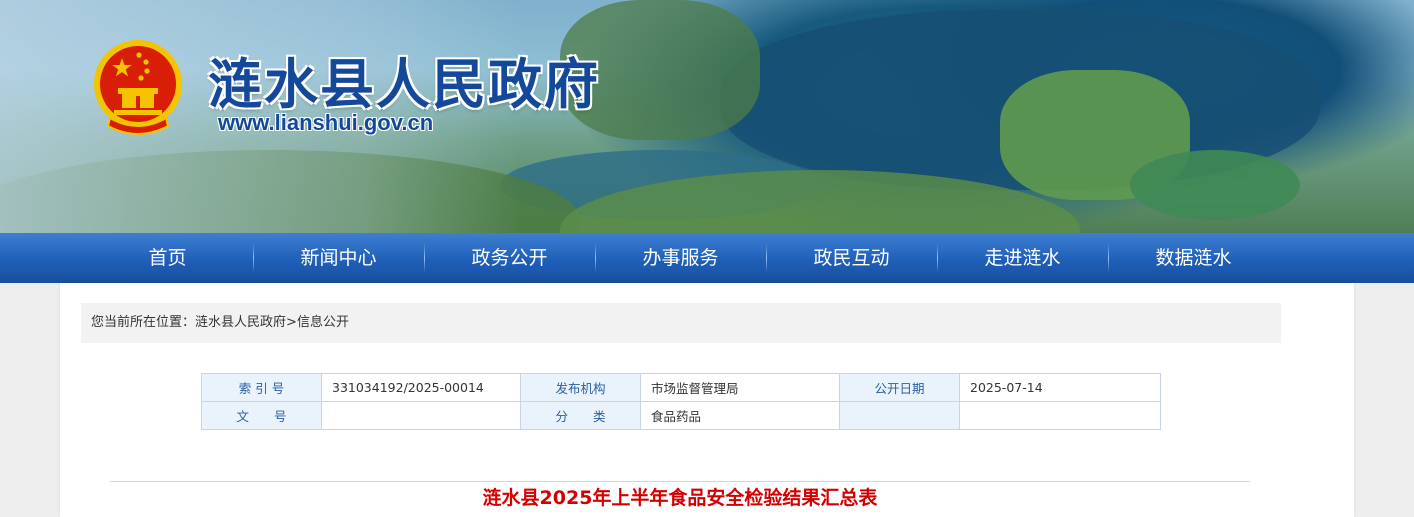 This screenshot has width=1414, height=517. What do you see at coordinates (421, 415) in the screenshot?
I see `docno-value` at bounding box center [421, 415].